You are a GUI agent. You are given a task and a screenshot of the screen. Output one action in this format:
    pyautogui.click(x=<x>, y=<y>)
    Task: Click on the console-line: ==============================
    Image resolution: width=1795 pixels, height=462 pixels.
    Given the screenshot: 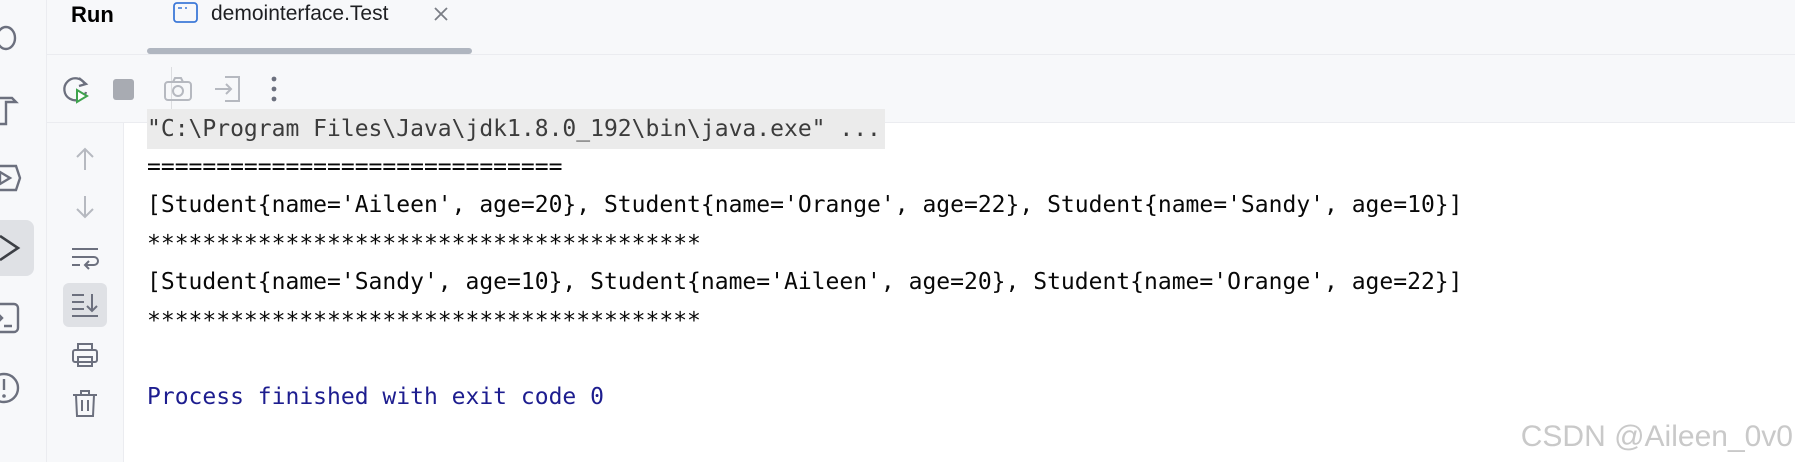 What is the action you would take?
    pyautogui.click(x=355, y=167)
    